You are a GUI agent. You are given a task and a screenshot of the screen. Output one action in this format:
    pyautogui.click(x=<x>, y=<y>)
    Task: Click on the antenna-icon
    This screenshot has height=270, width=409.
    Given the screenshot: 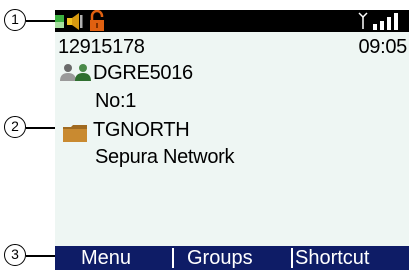 What is the action you would take?
    pyautogui.click(x=363, y=20)
    